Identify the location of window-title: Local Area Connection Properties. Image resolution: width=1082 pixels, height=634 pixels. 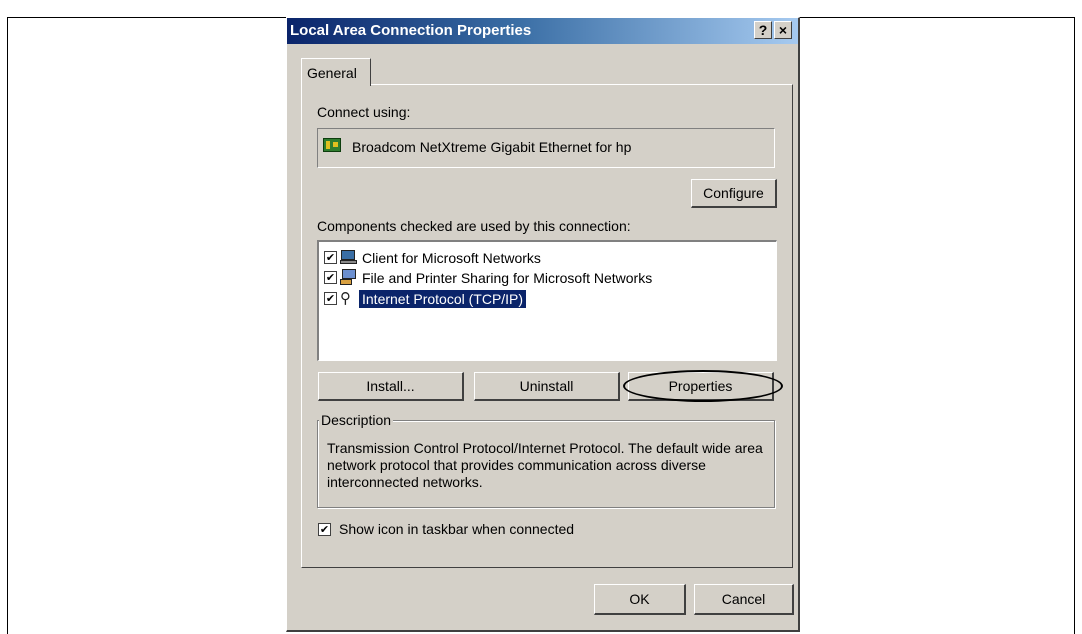
(411, 30).